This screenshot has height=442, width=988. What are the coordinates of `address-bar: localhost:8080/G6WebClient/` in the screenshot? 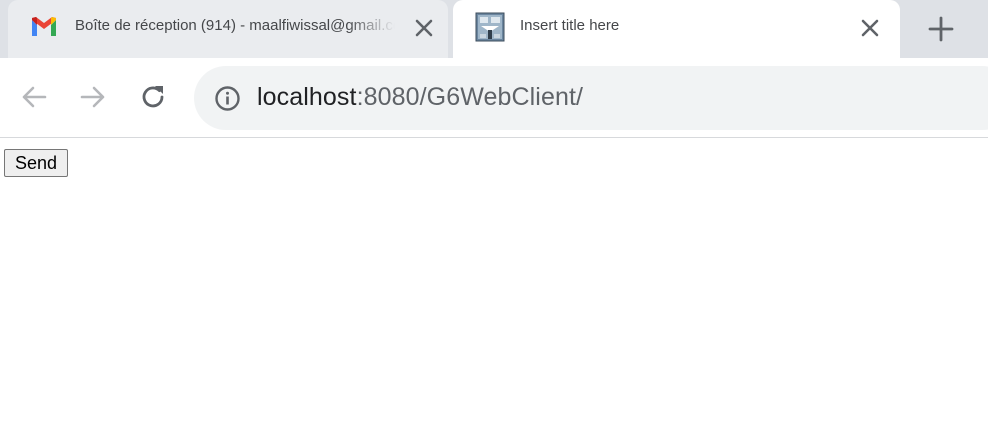 It's located at (591, 98).